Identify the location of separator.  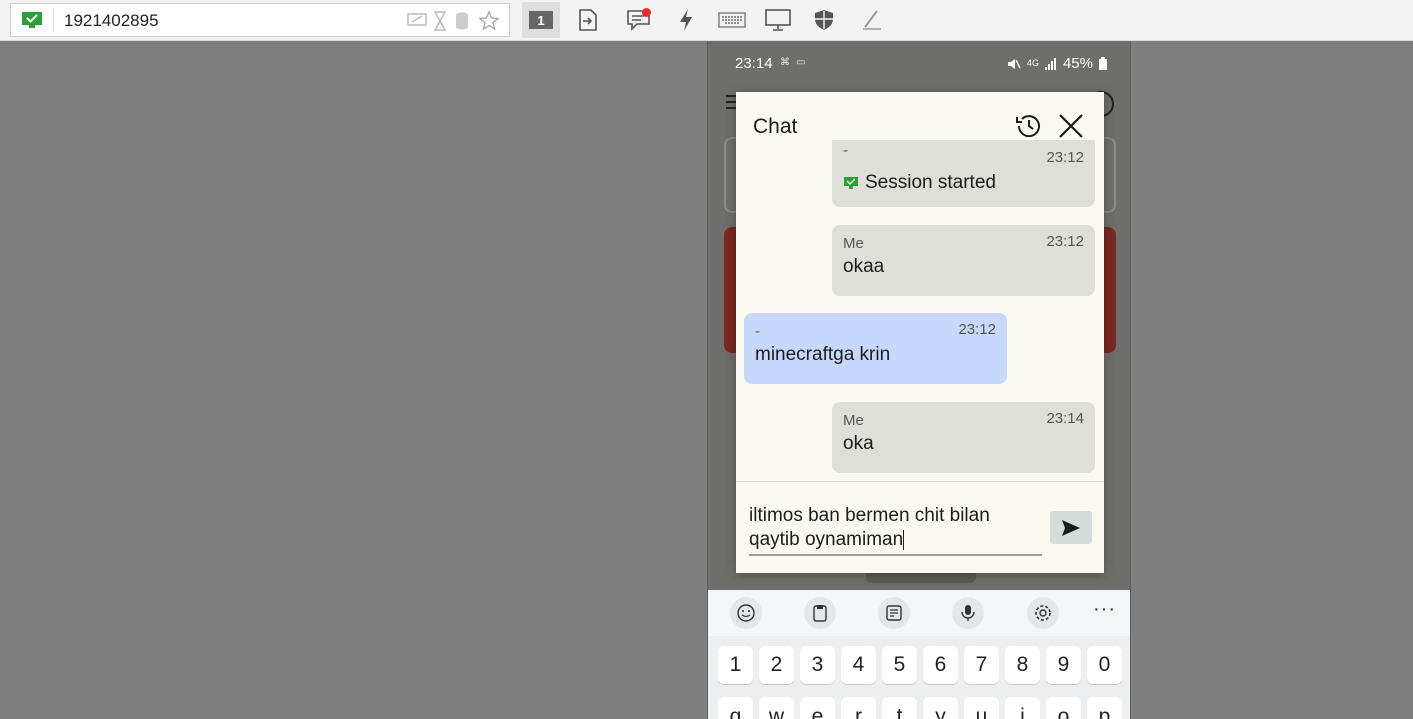
(53, 20).